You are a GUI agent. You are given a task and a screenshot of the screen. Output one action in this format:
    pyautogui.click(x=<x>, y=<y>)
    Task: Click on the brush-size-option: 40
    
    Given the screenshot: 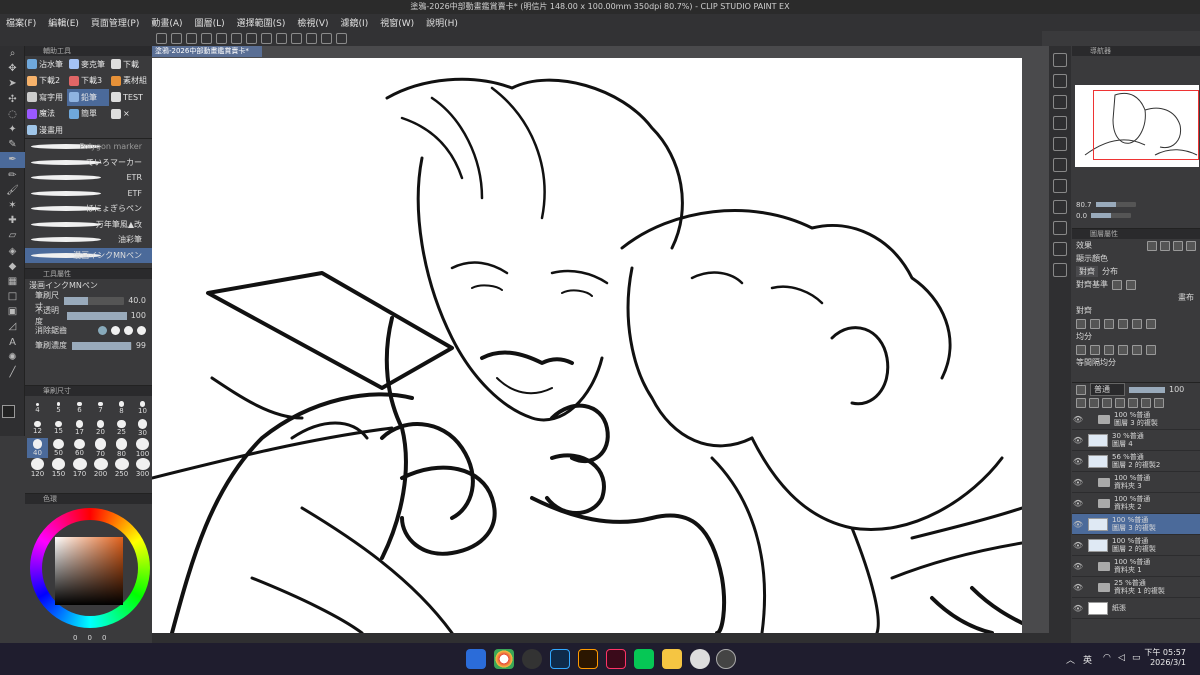 What is the action you would take?
    pyautogui.click(x=37, y=448)
    